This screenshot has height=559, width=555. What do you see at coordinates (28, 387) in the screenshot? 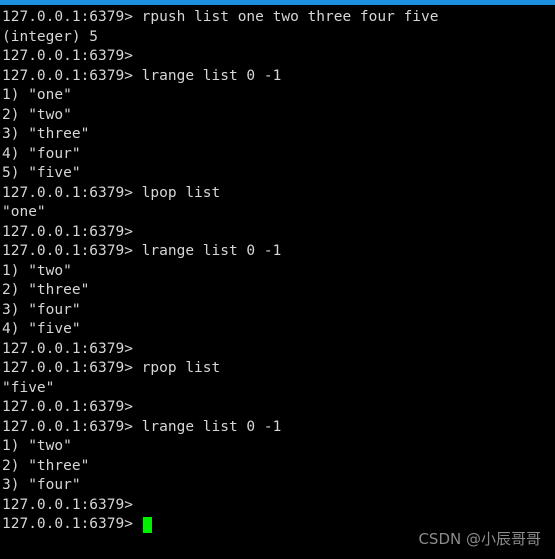
I see `terminal-line: "five"` at bounding box center [28, 387].